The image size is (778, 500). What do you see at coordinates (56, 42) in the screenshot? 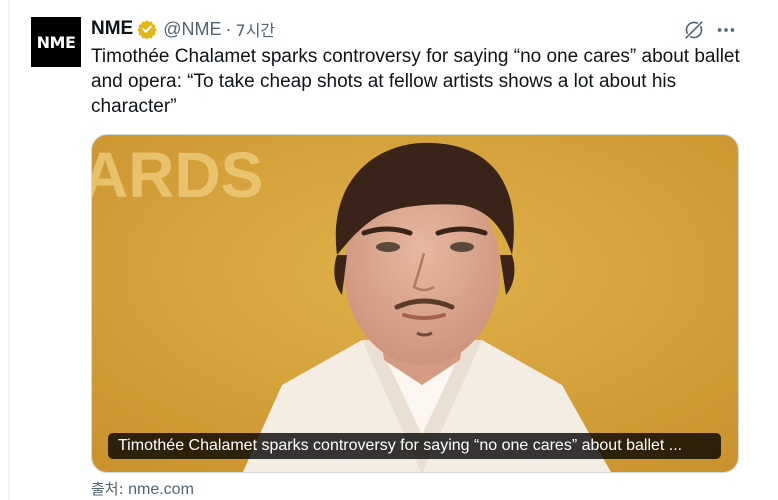
I see `avatar: NME` at bounding box center [56, 42].